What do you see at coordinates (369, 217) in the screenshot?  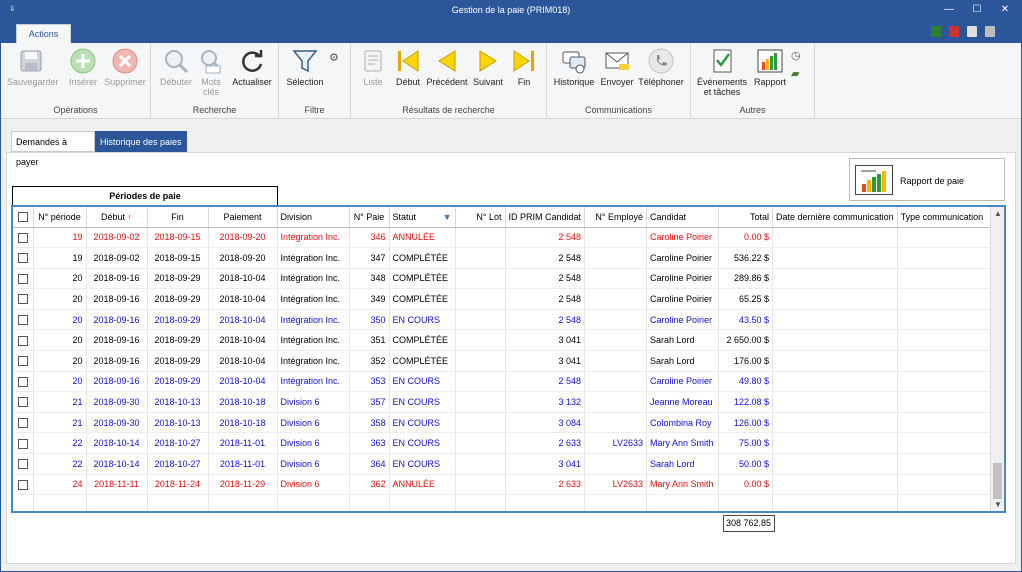 I see `col-header-no-paie: N° Paie` at bounding box center [369, 217].